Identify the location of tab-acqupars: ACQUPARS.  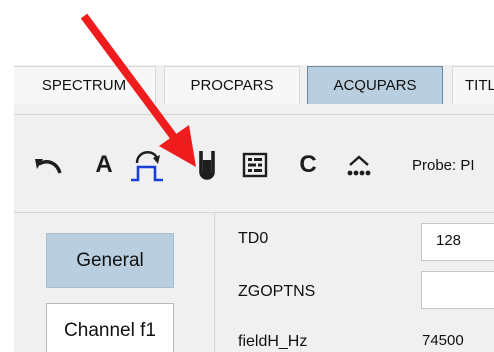
(375, 85).